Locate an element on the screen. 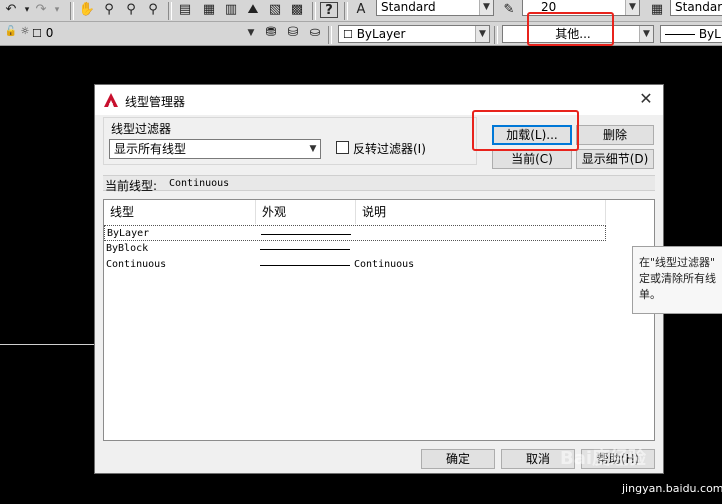 The height and width of the screenshot is (504, 722). zoom-window-icon: ⚲ is located at coordinates (131, 10).